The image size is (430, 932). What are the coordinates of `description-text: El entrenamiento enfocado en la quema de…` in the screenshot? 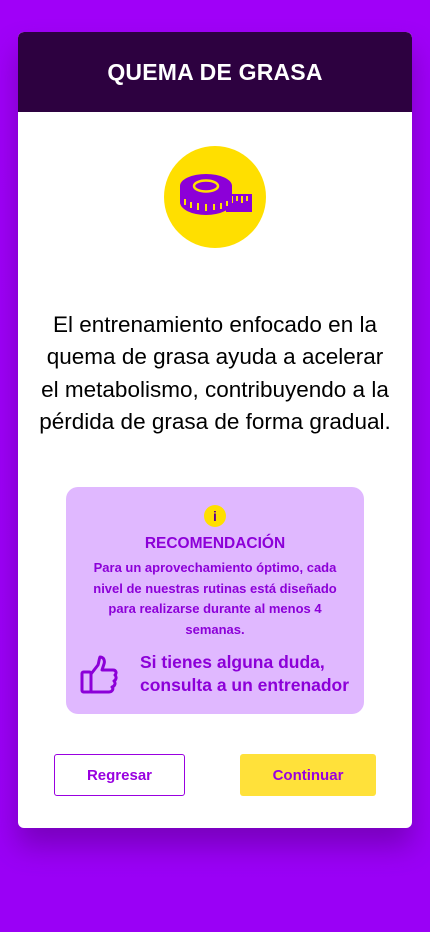 It's located at (215, 373).